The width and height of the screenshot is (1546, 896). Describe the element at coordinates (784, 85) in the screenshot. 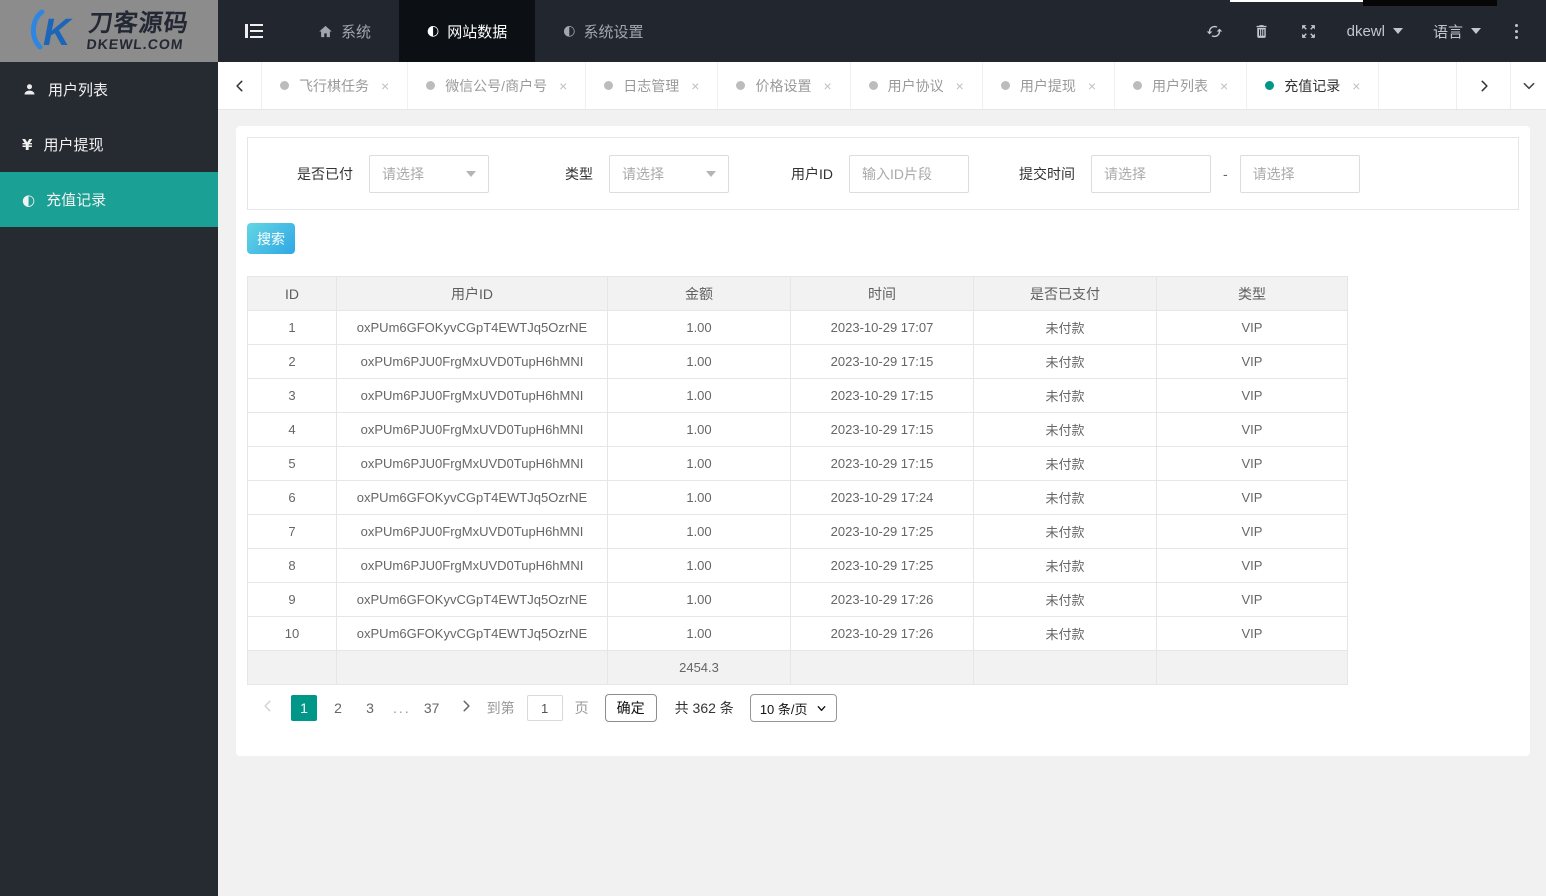

I see `tab-item-3: 价格设置 ×` at that location.